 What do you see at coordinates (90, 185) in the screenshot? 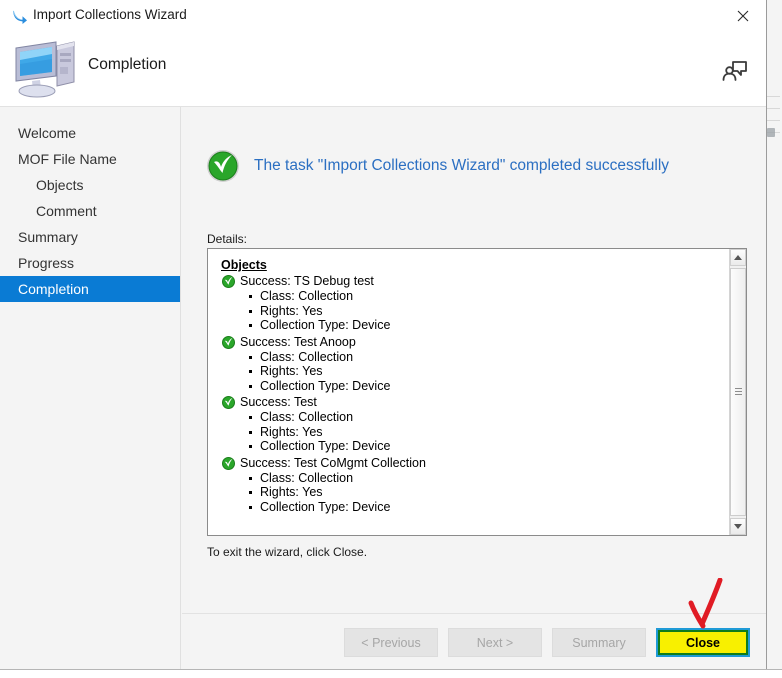
I see `sidebar-item-objects: Objects` at bounding box center [90, 185].